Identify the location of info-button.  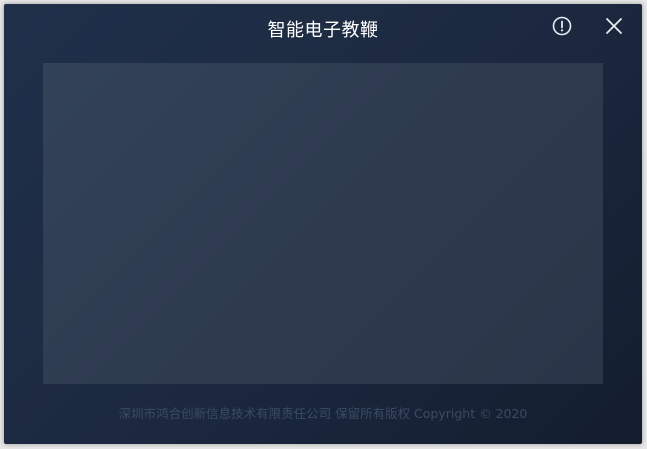
(562, 26).